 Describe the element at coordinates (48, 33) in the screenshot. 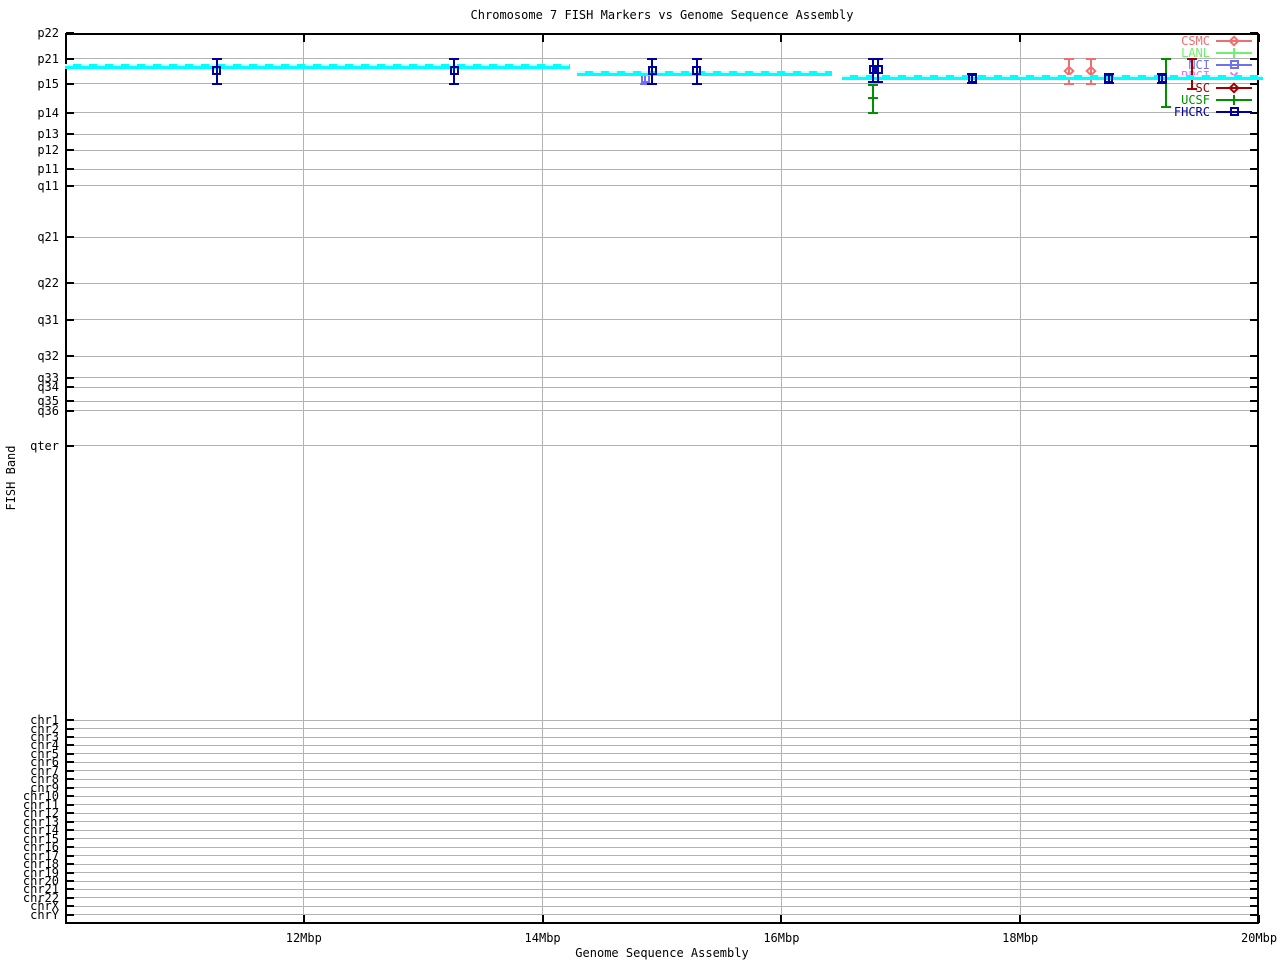

I see `band-label-p22: p22` at that location.